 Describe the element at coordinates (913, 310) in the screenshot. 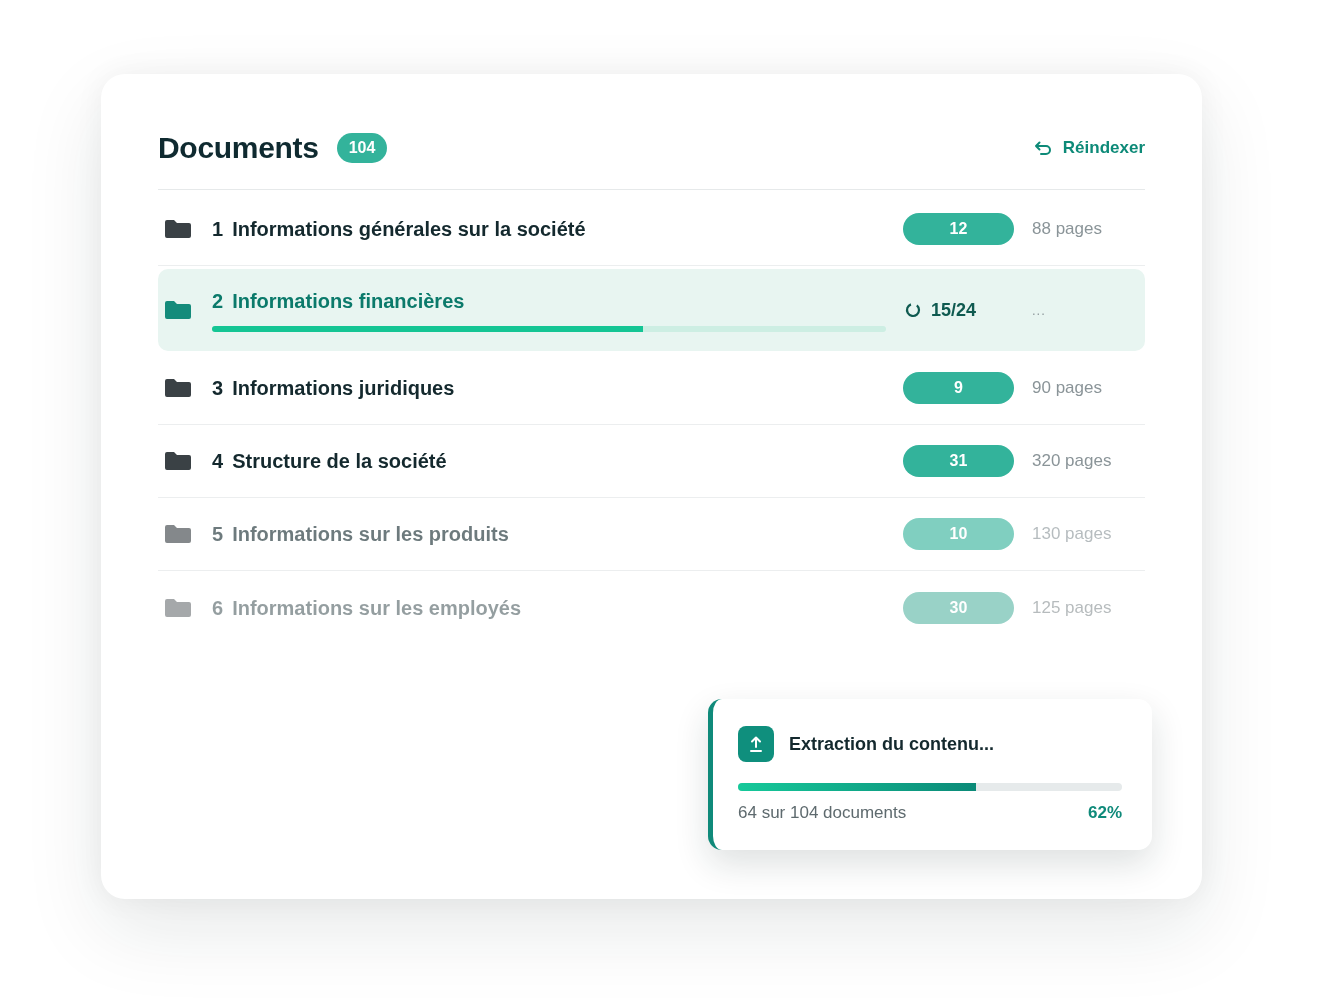

I see `spinner-icon` at that location.